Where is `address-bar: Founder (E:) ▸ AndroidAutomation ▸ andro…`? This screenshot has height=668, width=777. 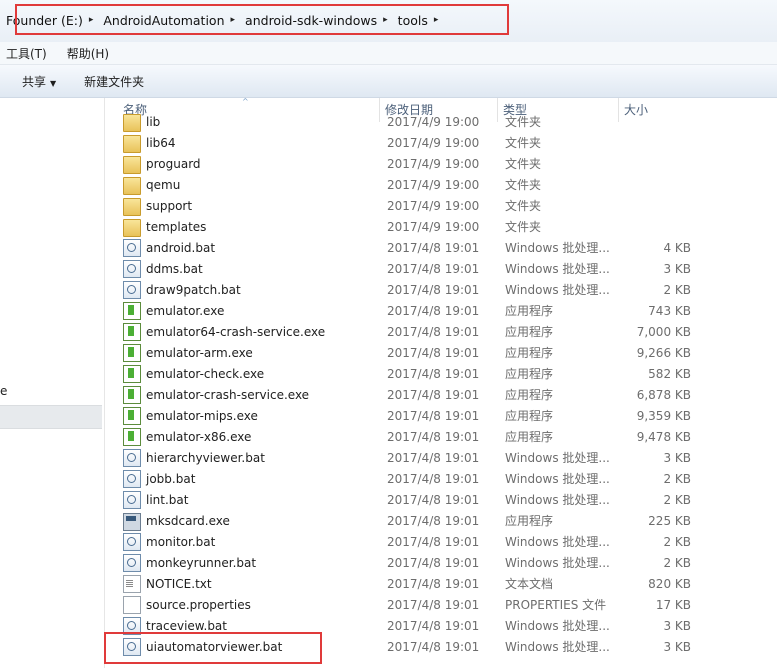
address-bar: Founder (E:) ▸ AndroidAutomation ▸ andro… is located at coordinates (388, 20).